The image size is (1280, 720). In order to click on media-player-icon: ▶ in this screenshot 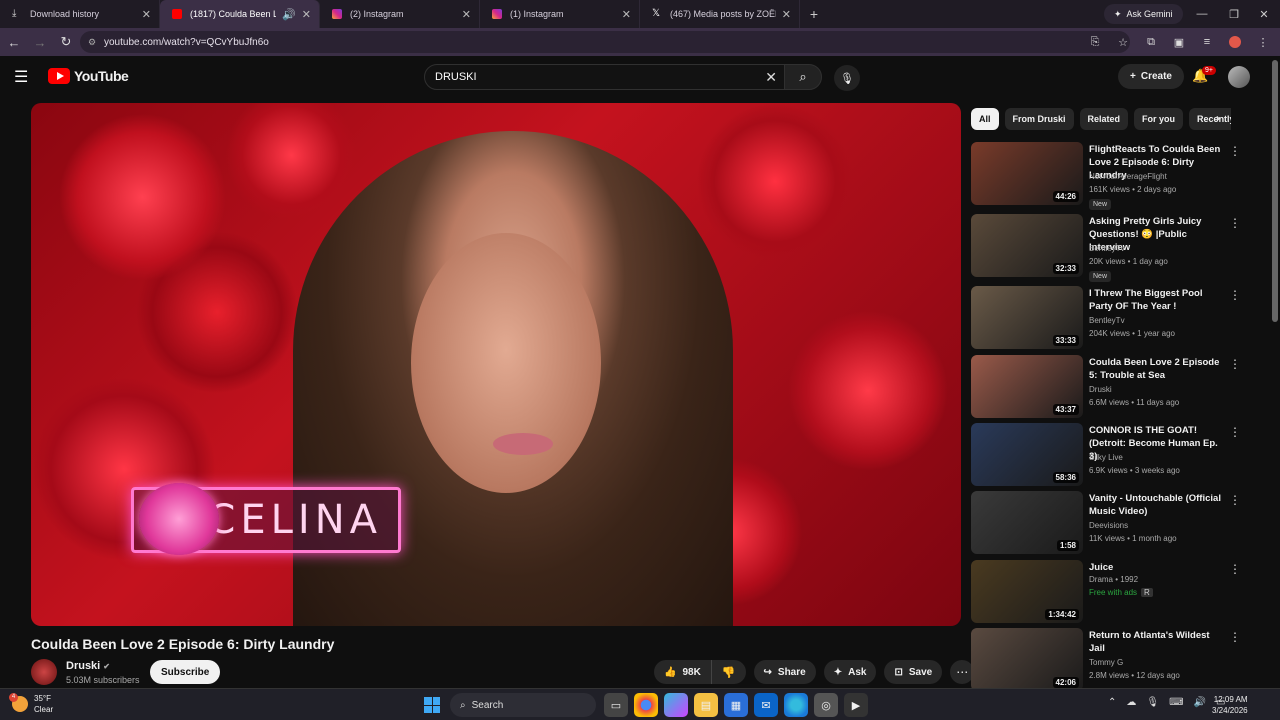, I will do `click(856, 705)`.